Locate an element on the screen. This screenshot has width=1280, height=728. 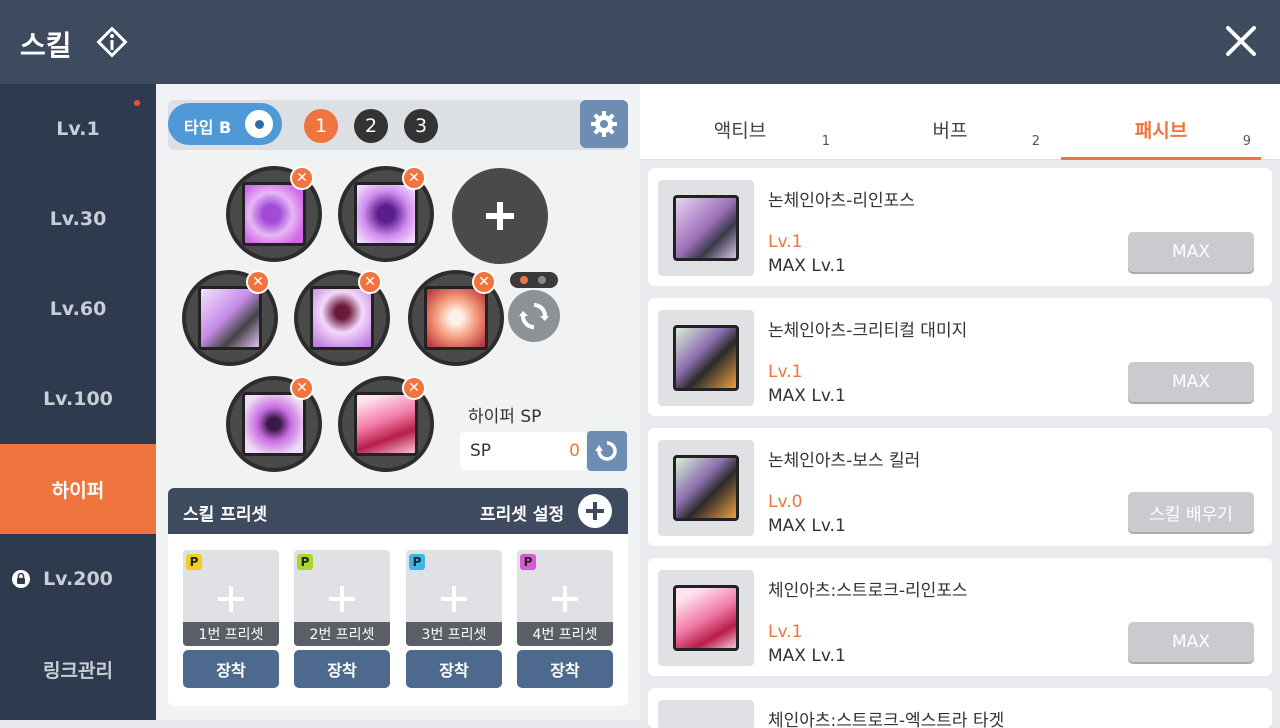
preset-slot: P 1번 프리셋 is located at coordinates (231, 598).